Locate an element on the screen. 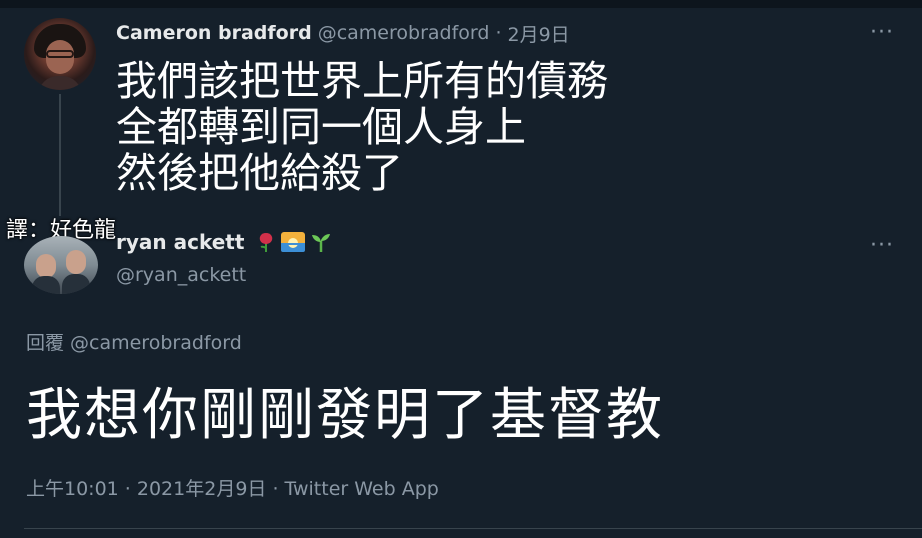  tweet2-author-handle: @ryan_ackett is located at coordinates (181, 275).